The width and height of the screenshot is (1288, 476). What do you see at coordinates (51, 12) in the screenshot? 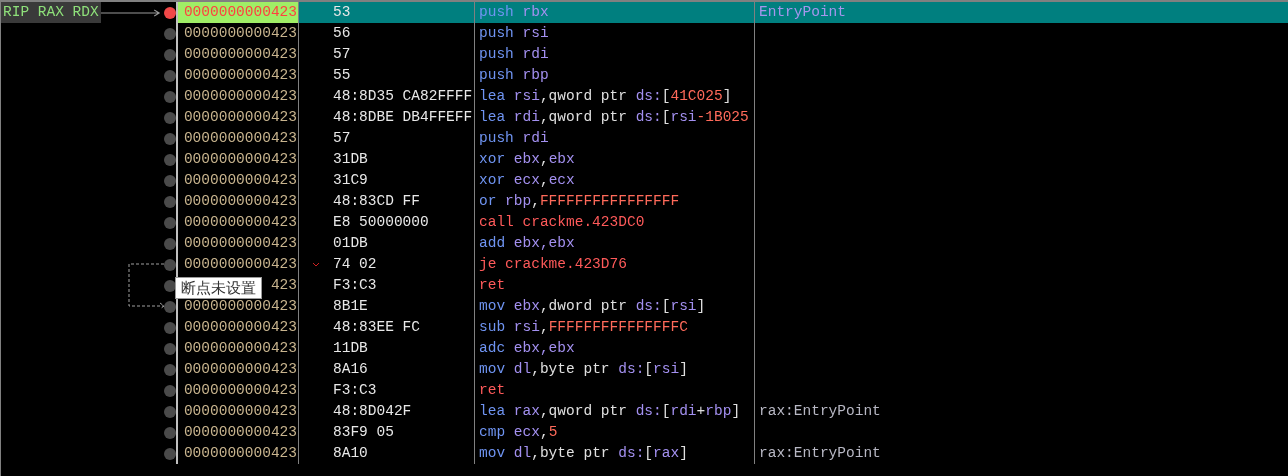
I see `register-label: RIP RAX RDX` at bounding box center [51, 12].